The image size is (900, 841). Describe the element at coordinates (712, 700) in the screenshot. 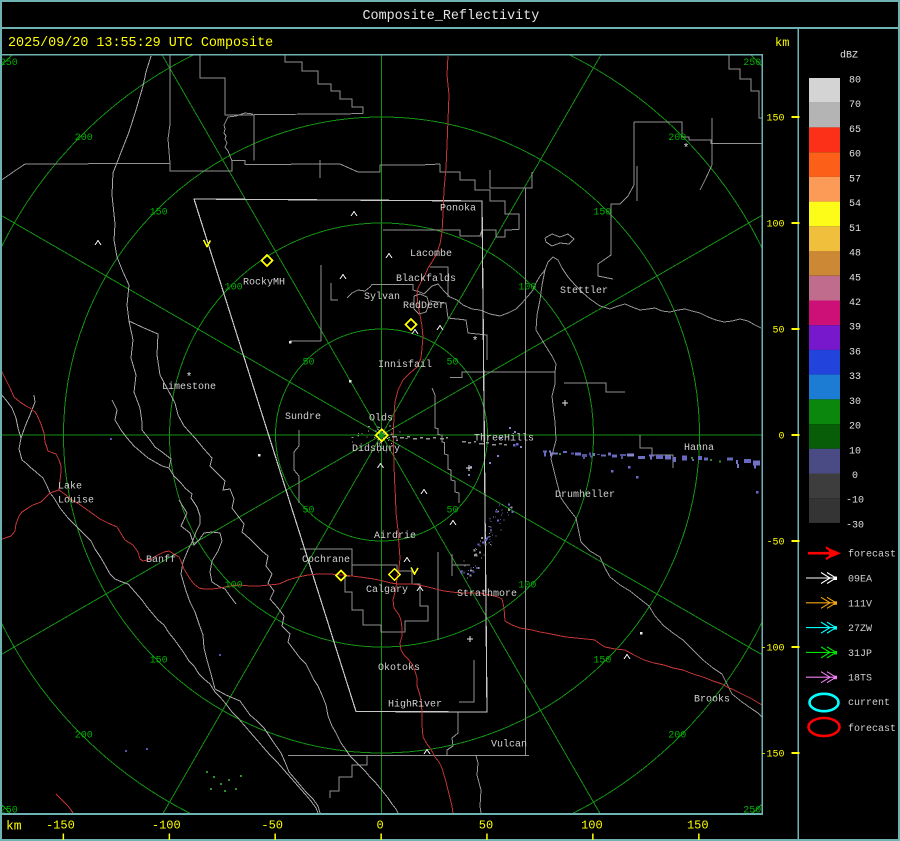

I see `svg-text: Brooks` at that location.